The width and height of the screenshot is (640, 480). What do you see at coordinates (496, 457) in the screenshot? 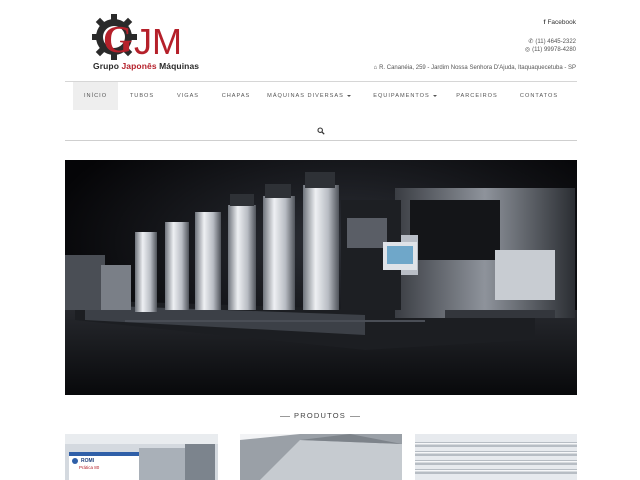
I see `product-card-tubes` at bounding box center [496, 457].